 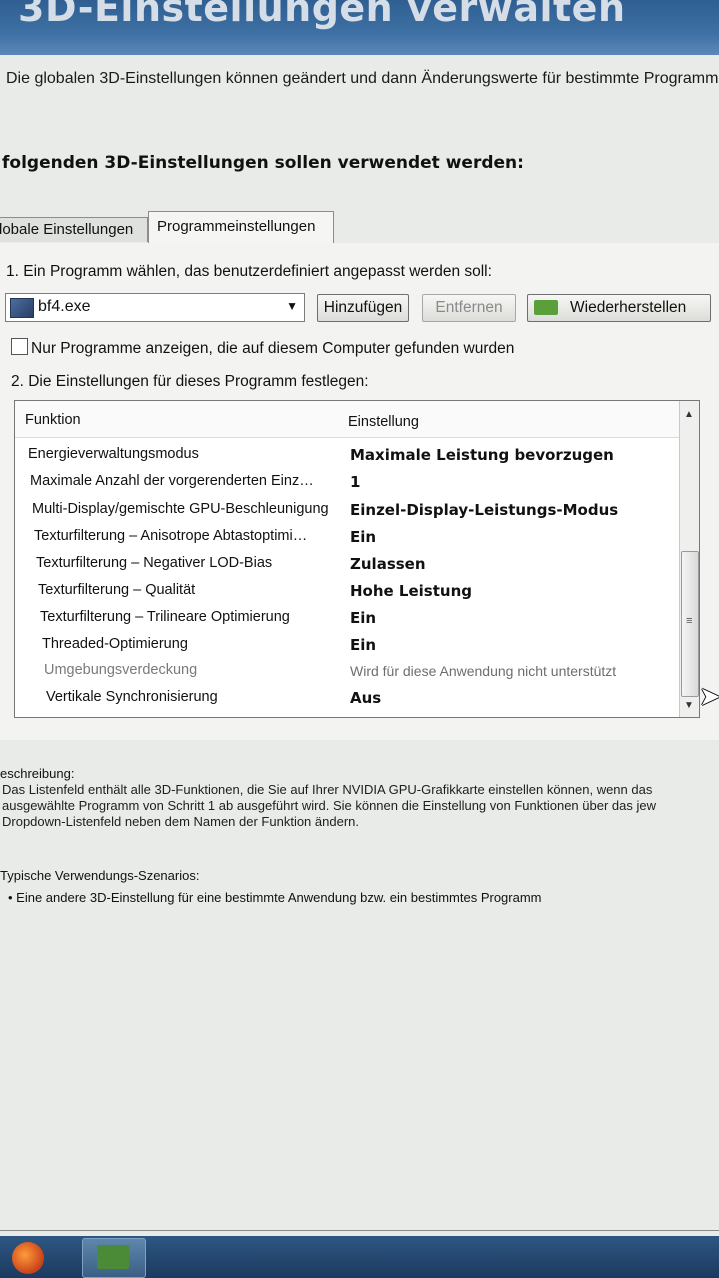 I want to click on setting-value: 1, so click(x=355, y=482).